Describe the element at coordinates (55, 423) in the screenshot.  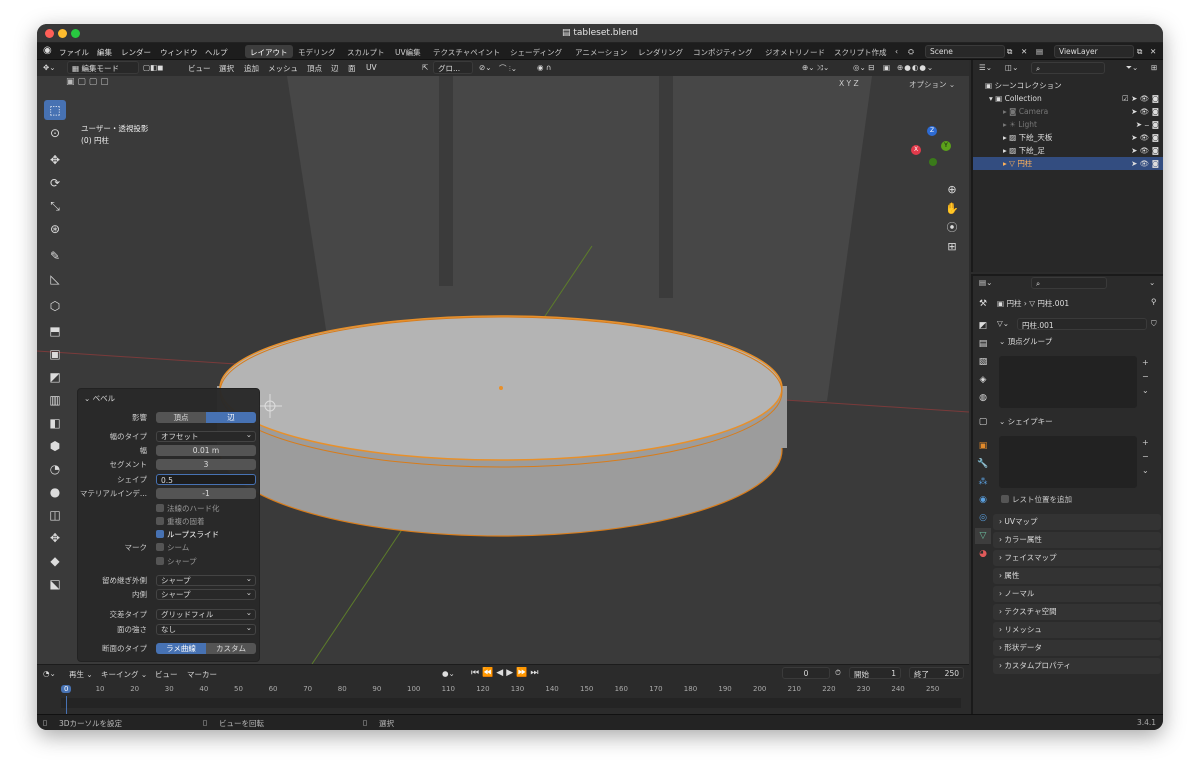
I see `knife-tool-icon: ◧` at that location.